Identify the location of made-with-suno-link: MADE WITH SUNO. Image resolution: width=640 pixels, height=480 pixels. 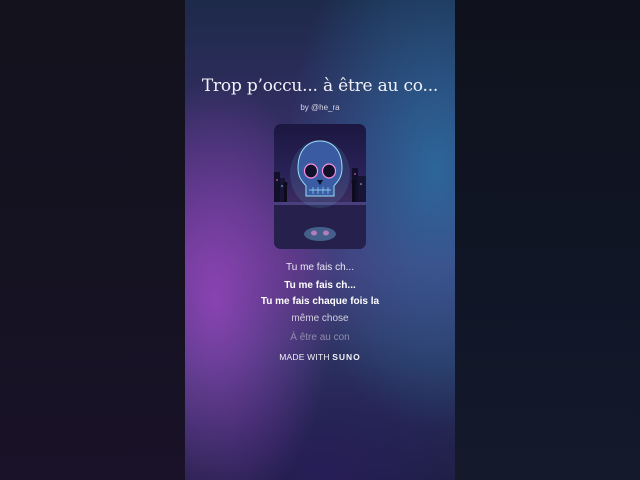
(320, 357).